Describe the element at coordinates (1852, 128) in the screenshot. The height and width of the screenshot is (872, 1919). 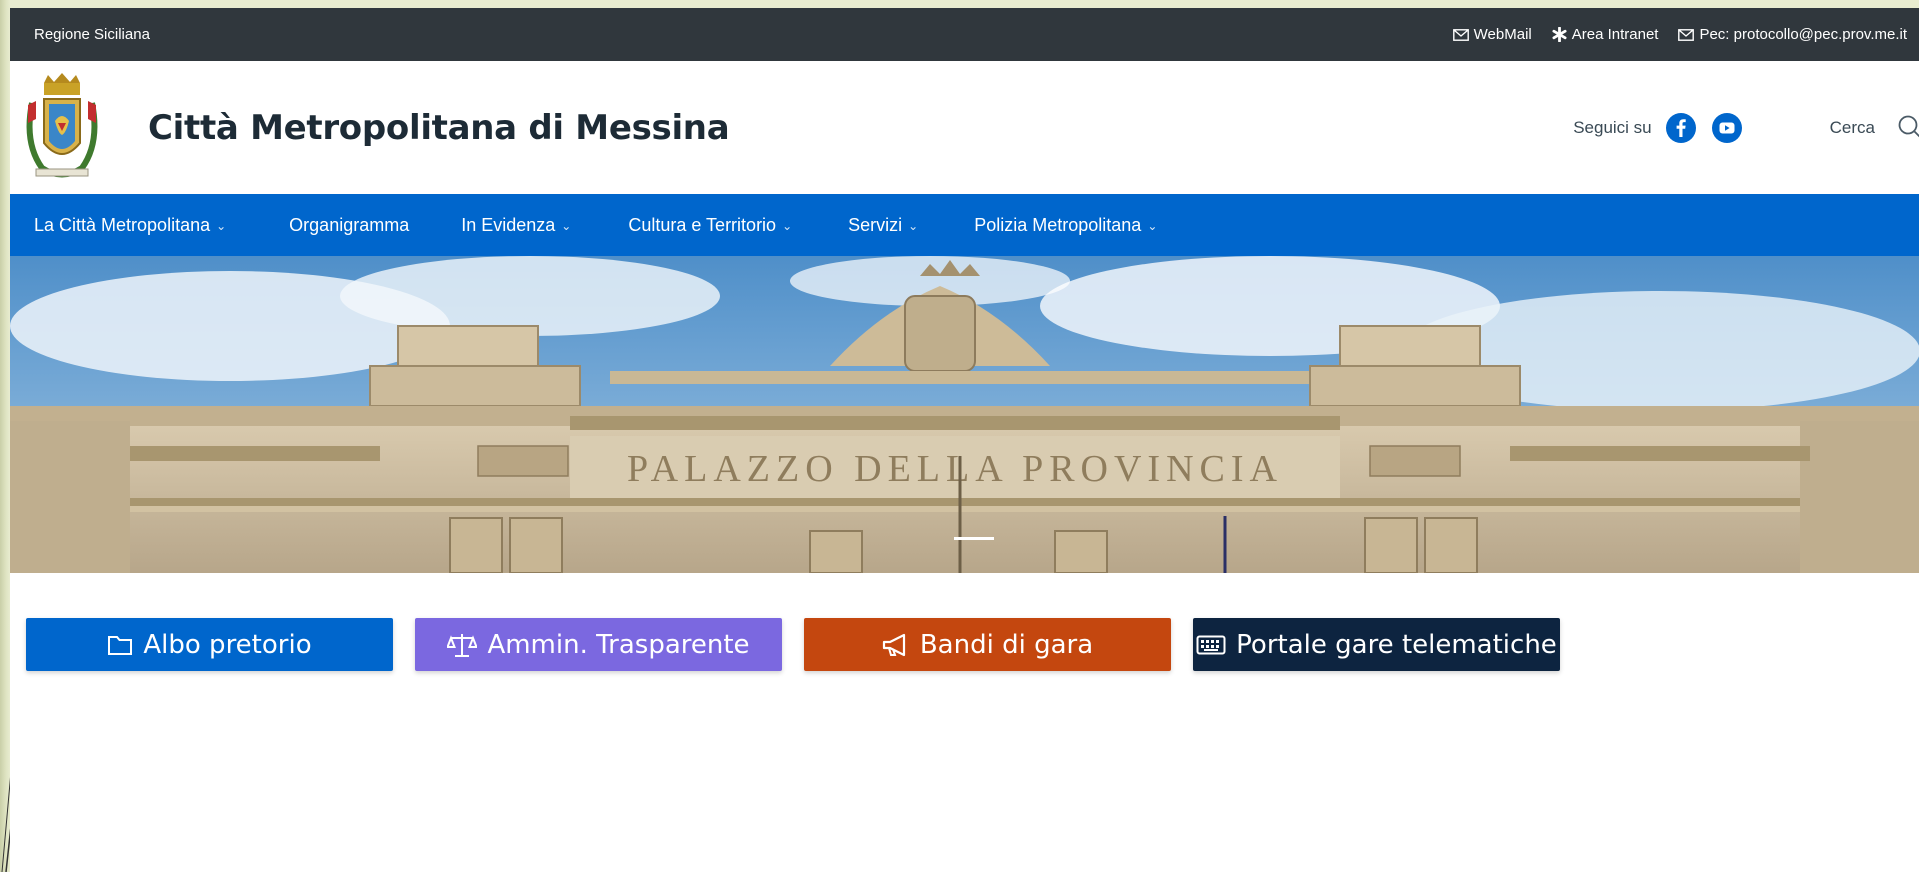
I see `search-label: Cerca` at that location.